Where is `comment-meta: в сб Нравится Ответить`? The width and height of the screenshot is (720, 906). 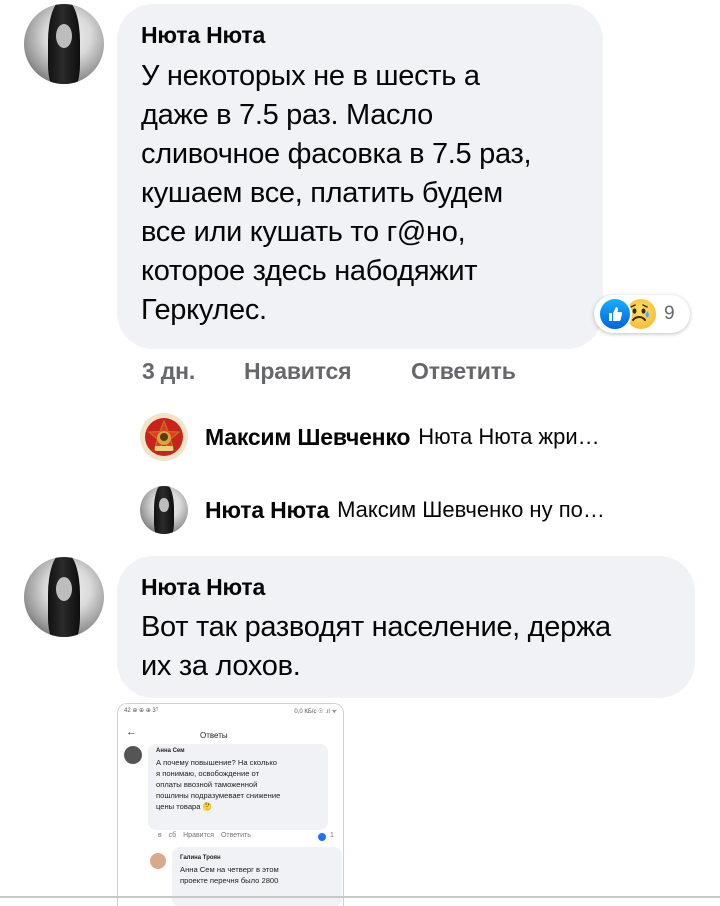 comment-meta: в сб Нравится Ответить is located at coordinates (204, 835).